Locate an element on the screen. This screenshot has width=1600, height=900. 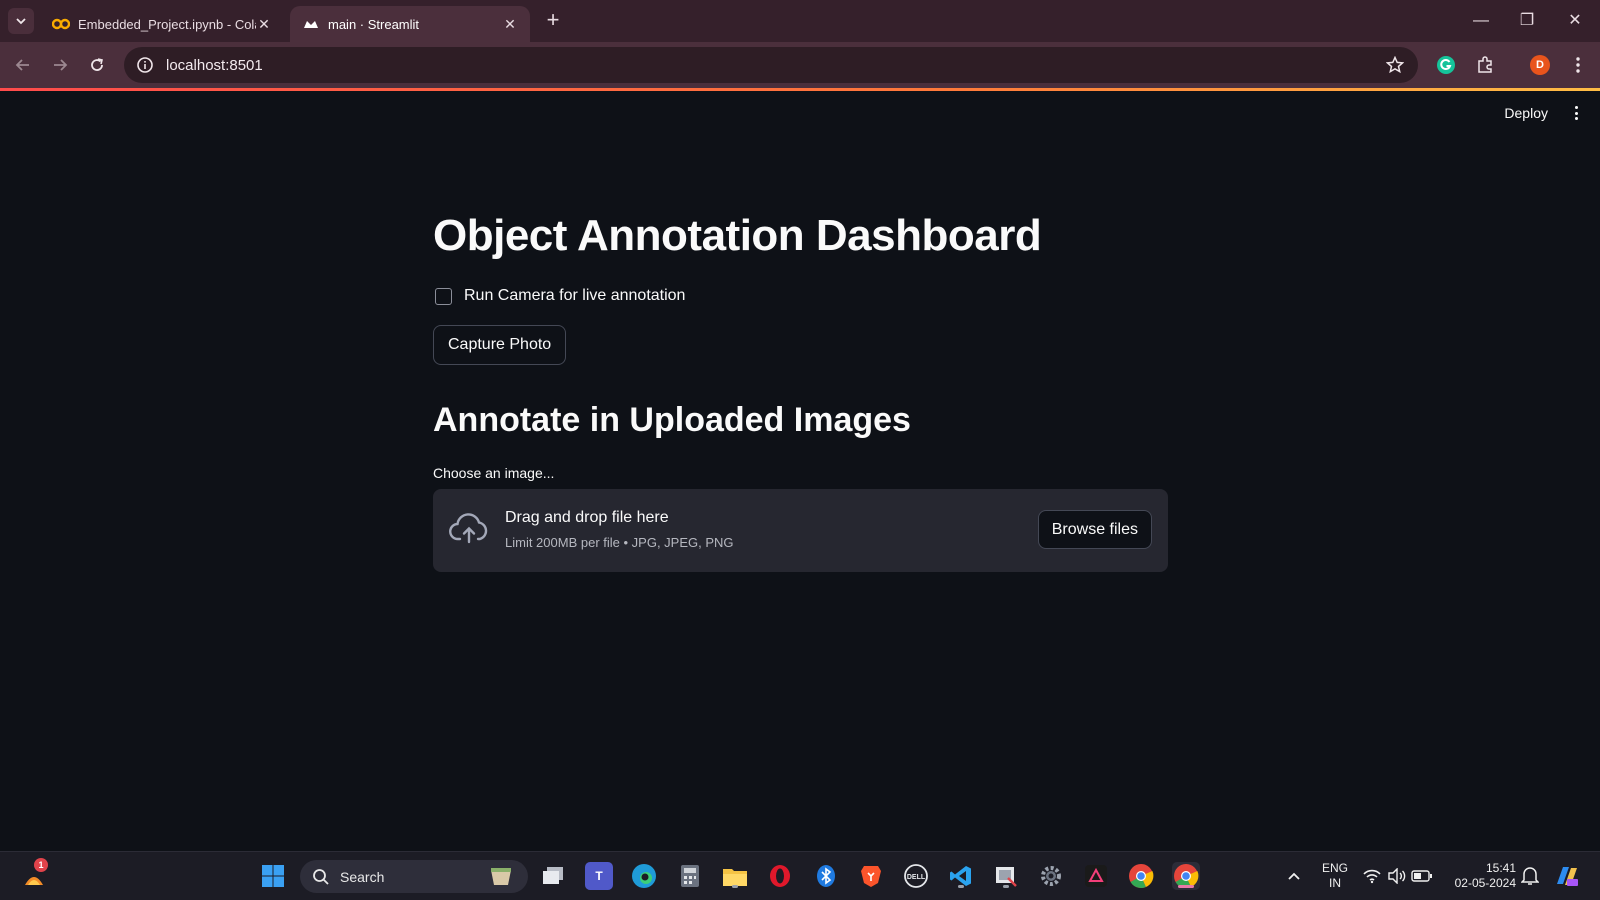
settings-gear-icon is located at coordinates (1051, 876).